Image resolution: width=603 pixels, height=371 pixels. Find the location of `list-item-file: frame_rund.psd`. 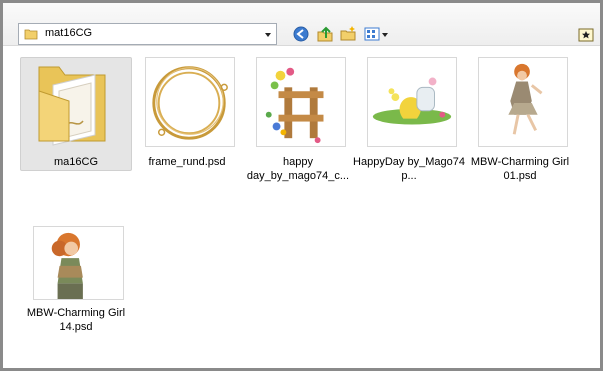

list-item-file: frame_rund.psd is located at coordinates (187, 114).